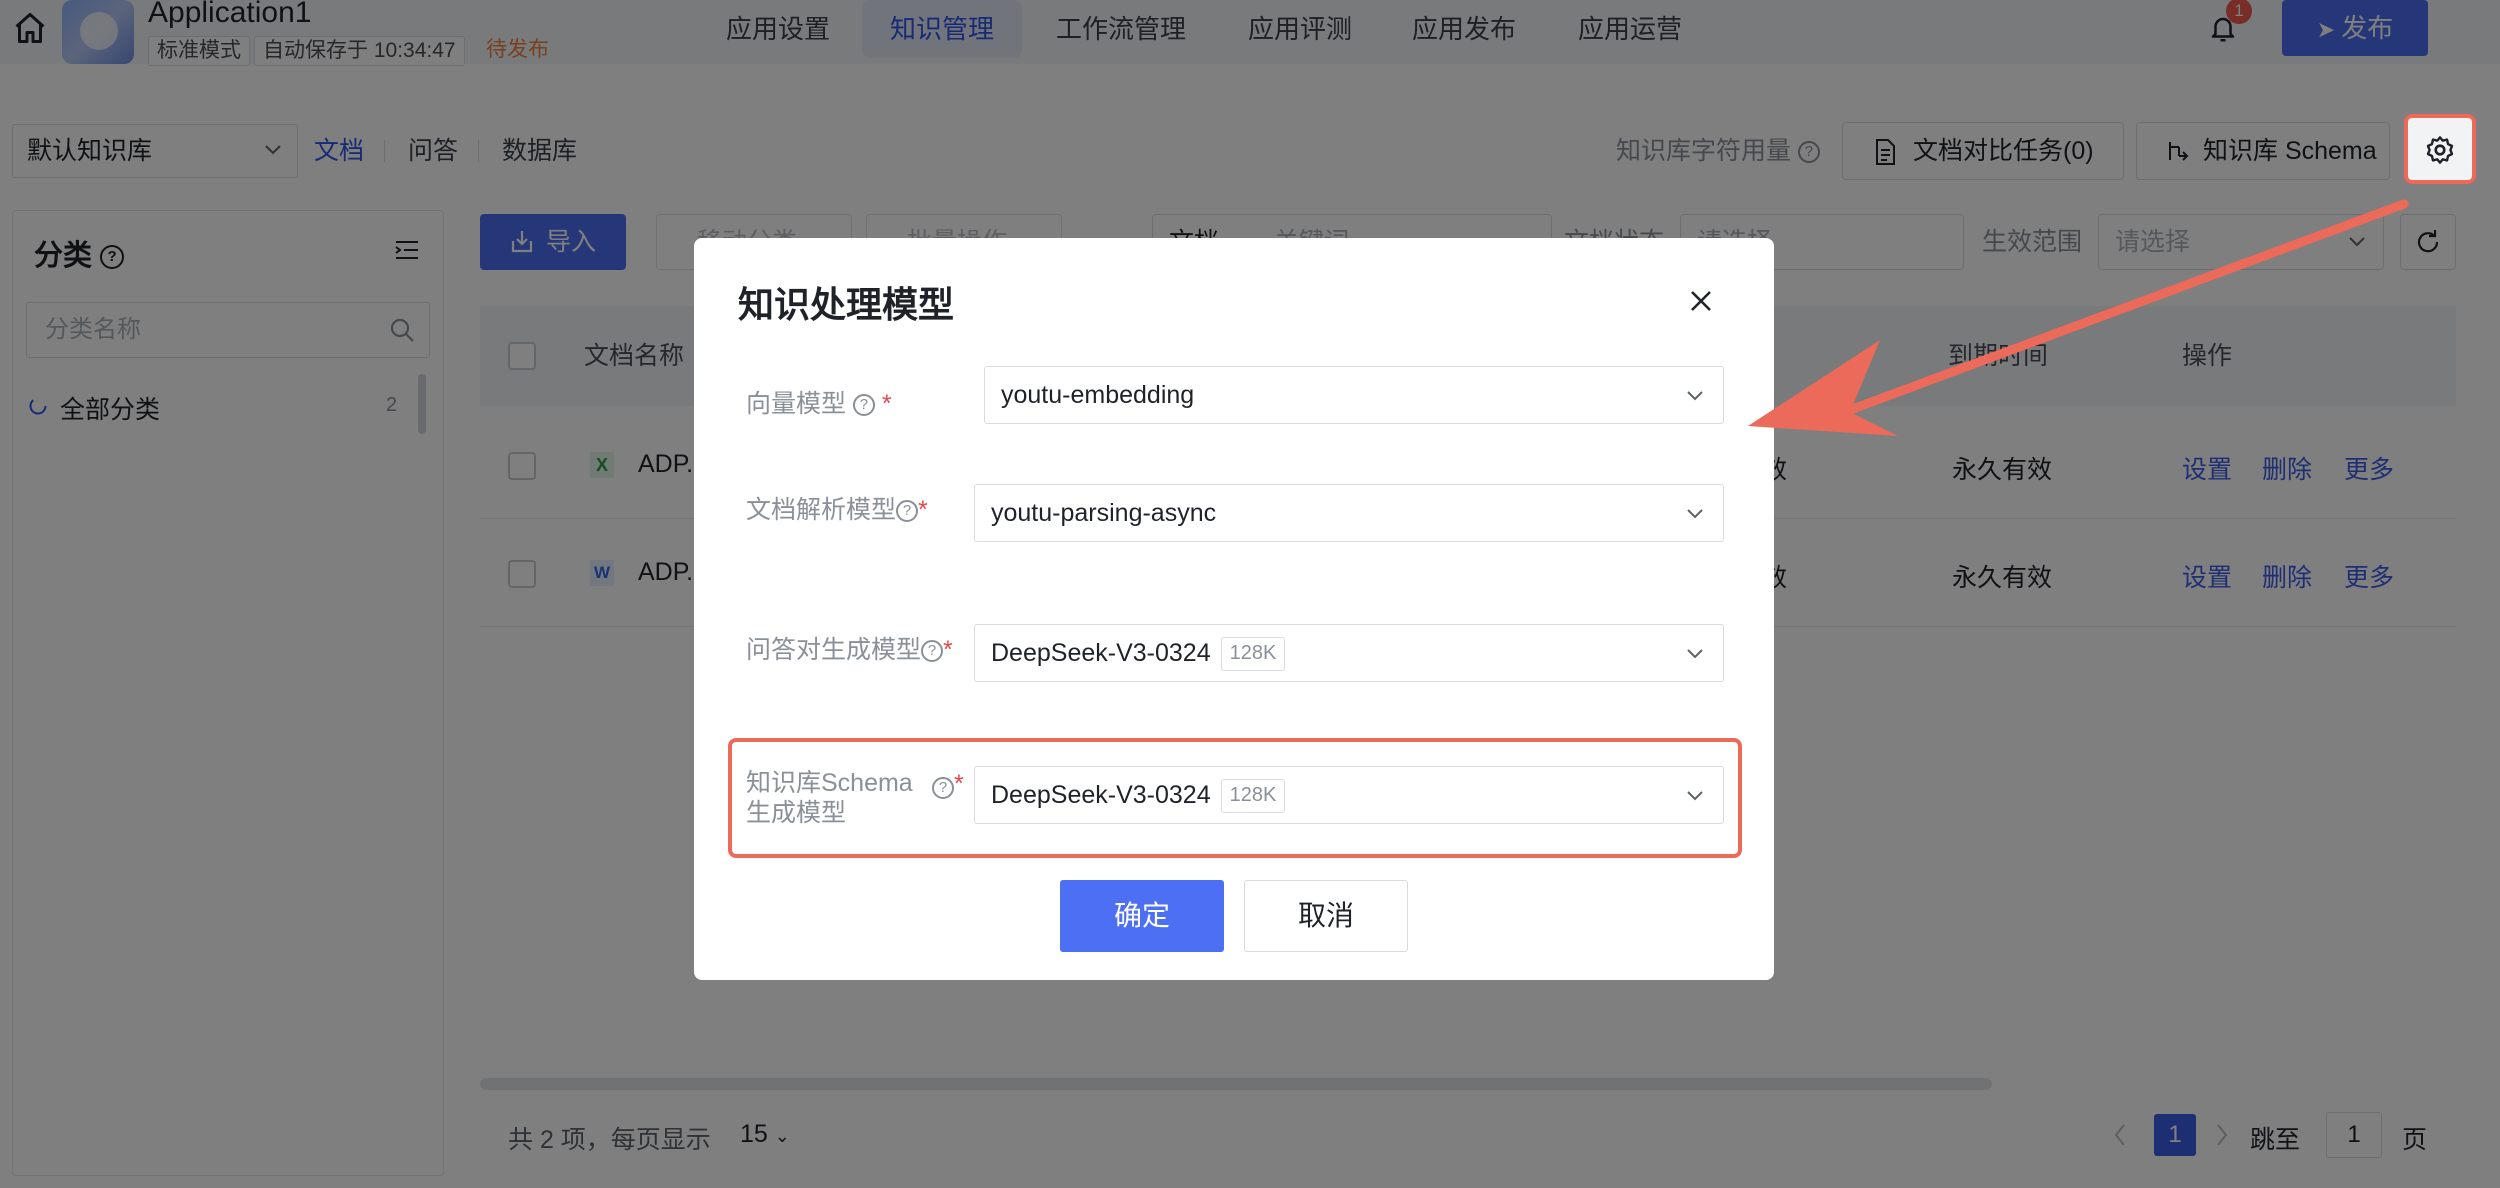 The height and width of the screenshot is (1188, 2500). I want to click on annotation-arrow, so click(2078, 317).